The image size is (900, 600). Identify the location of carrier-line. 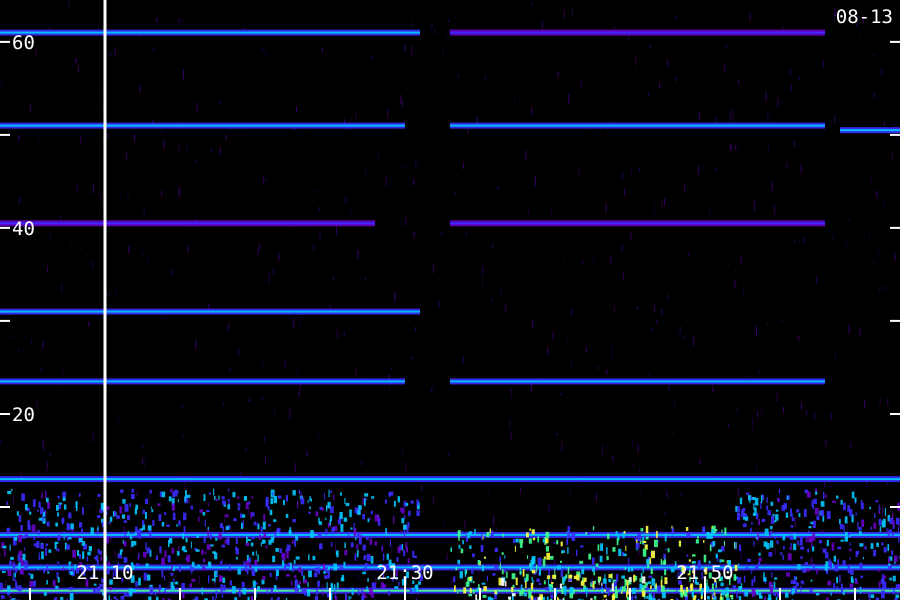
(210, 311).